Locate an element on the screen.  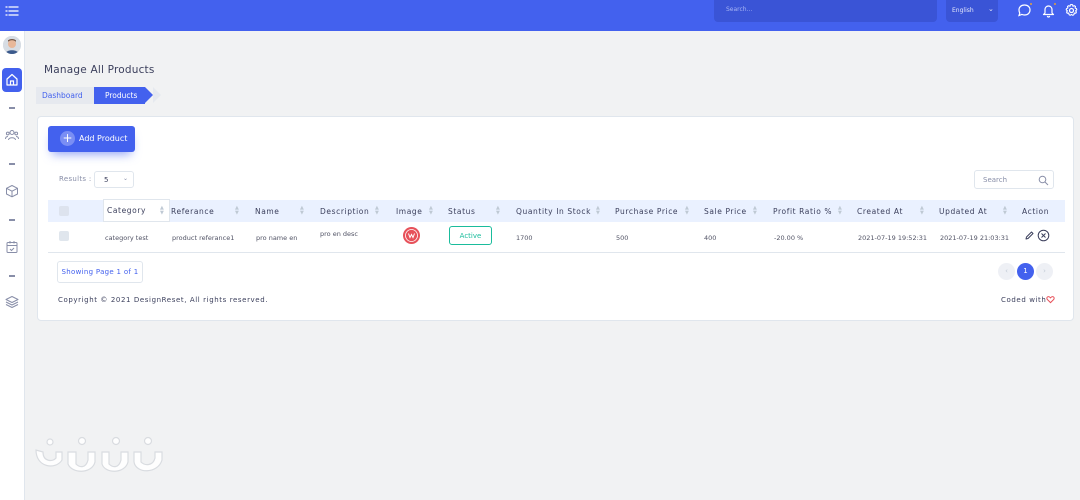
language-label: English is located at coordinates (963, 10).